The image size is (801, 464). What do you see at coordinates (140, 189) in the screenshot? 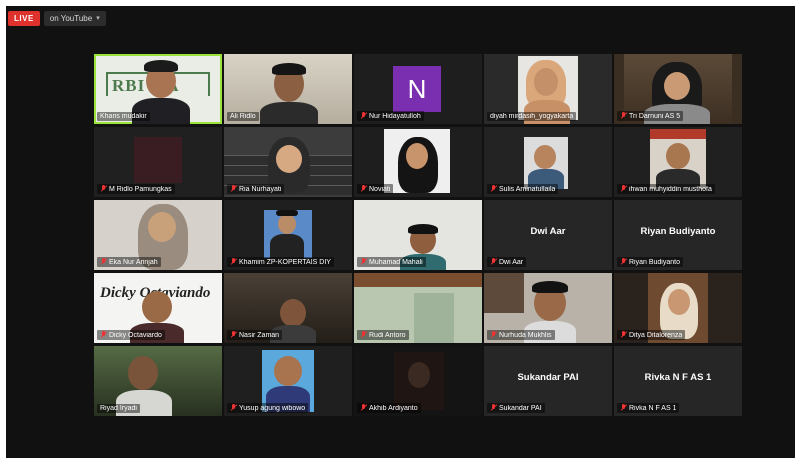
I see `participant-name: M Ridlo Pamungkas` at bounding box center [140, 189].